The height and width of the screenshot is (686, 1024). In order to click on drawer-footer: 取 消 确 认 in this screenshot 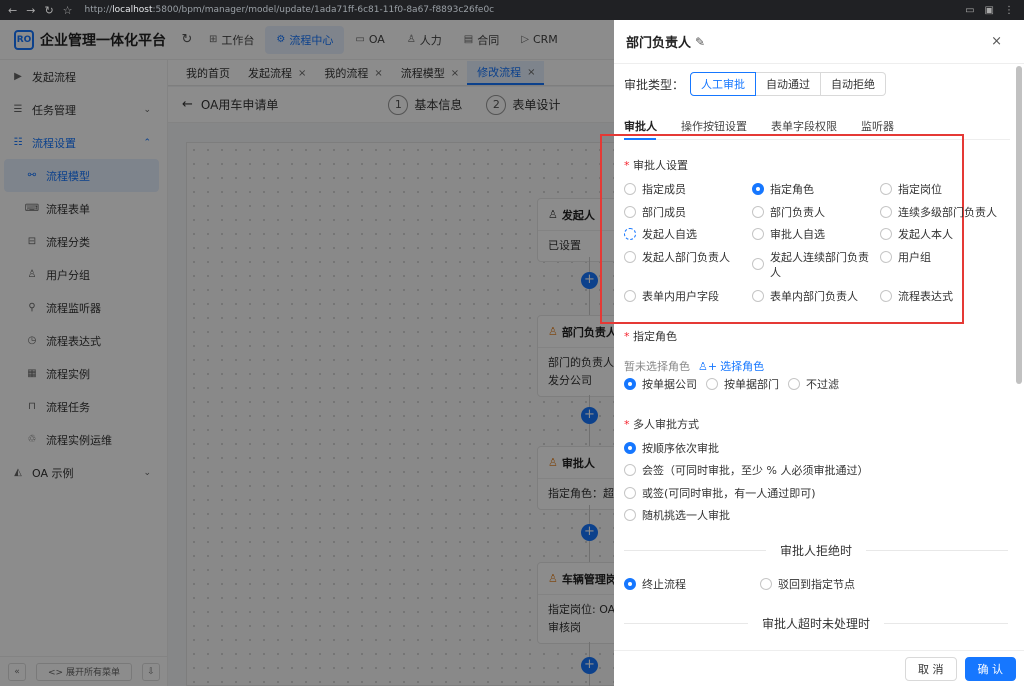, I will do `click(819, 668)`.